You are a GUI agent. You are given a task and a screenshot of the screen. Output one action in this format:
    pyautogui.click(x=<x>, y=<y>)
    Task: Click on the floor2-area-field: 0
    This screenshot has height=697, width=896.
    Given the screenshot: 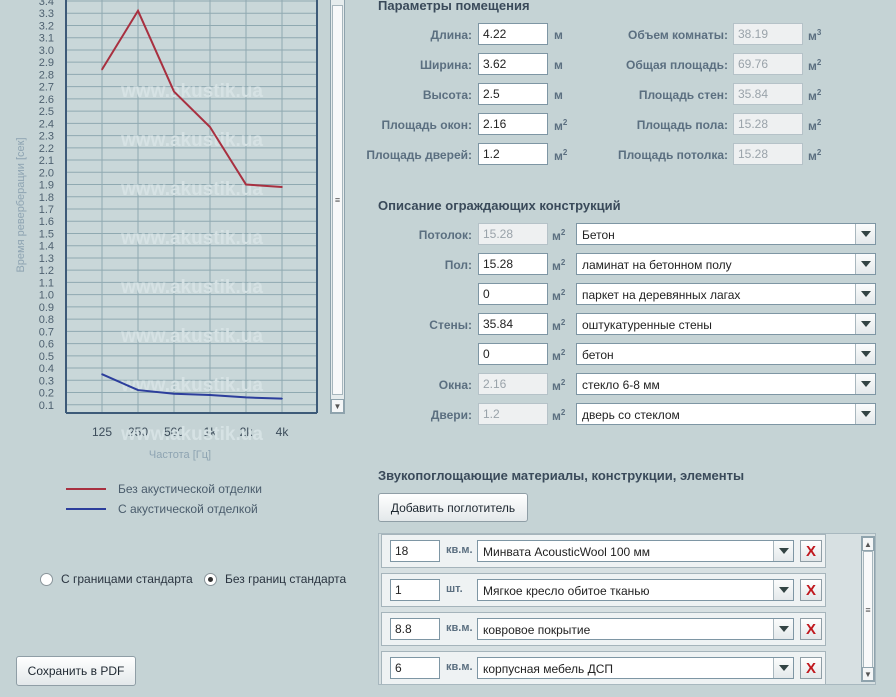 What is the action you would take?
    pyautogui.click(x=513, y=294)
    